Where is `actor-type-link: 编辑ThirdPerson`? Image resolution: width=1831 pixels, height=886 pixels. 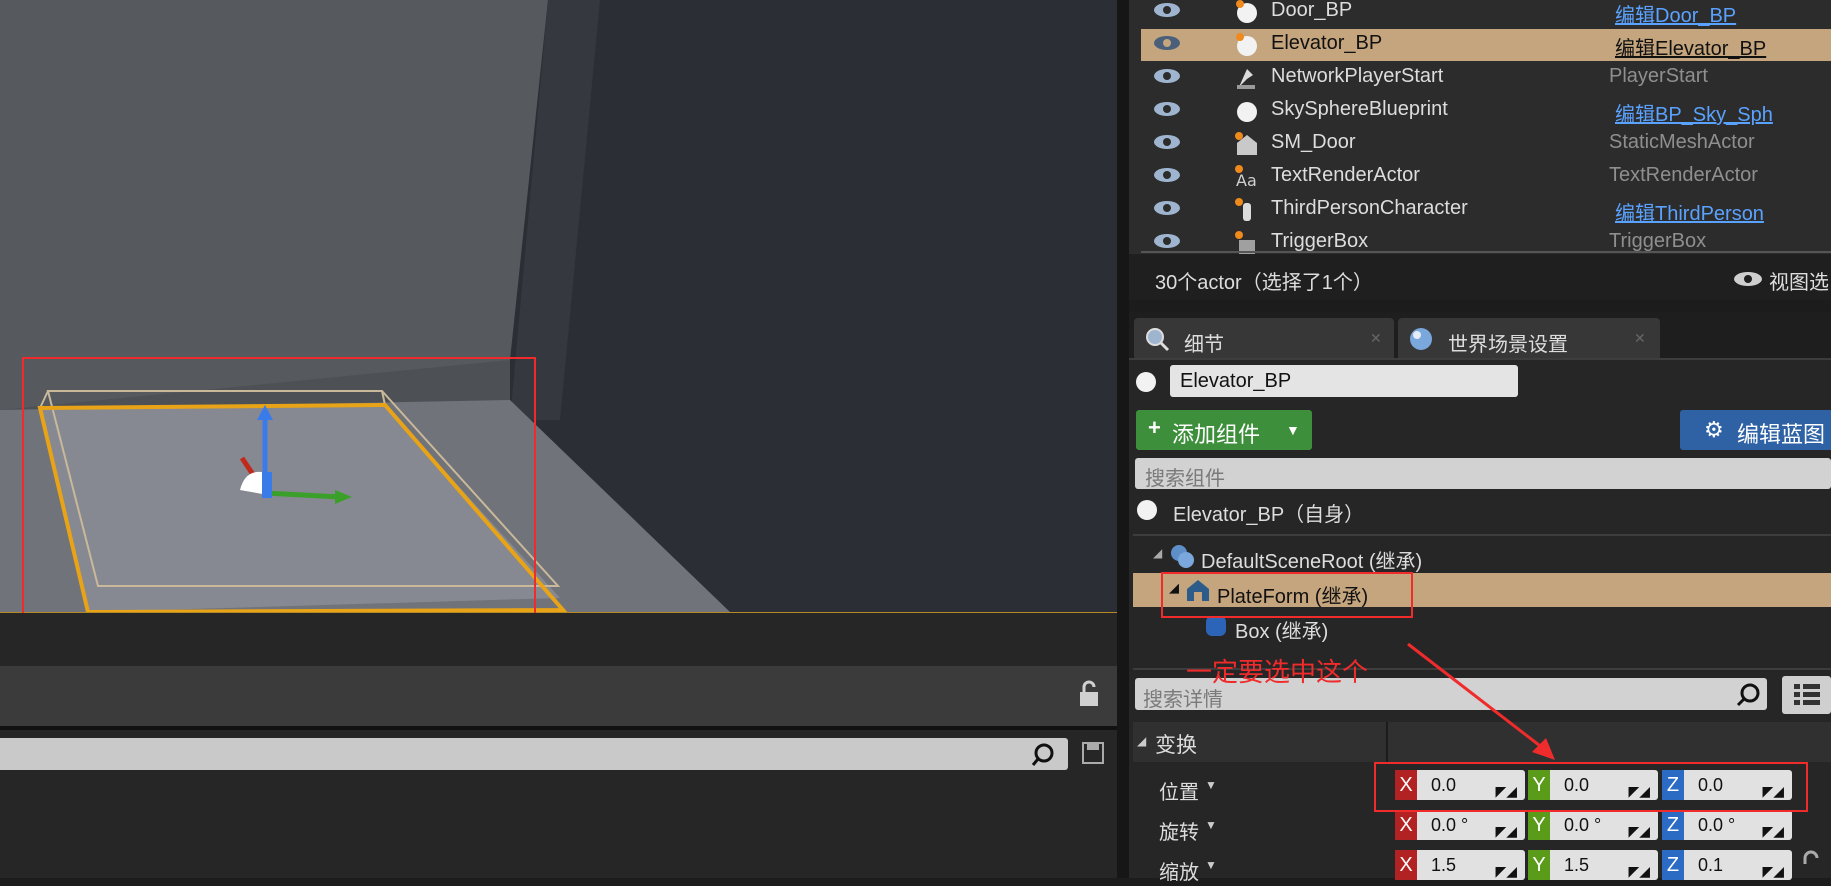
actor-type-link: 编辑ThirdPerson is located at coordinates (1689, 211).